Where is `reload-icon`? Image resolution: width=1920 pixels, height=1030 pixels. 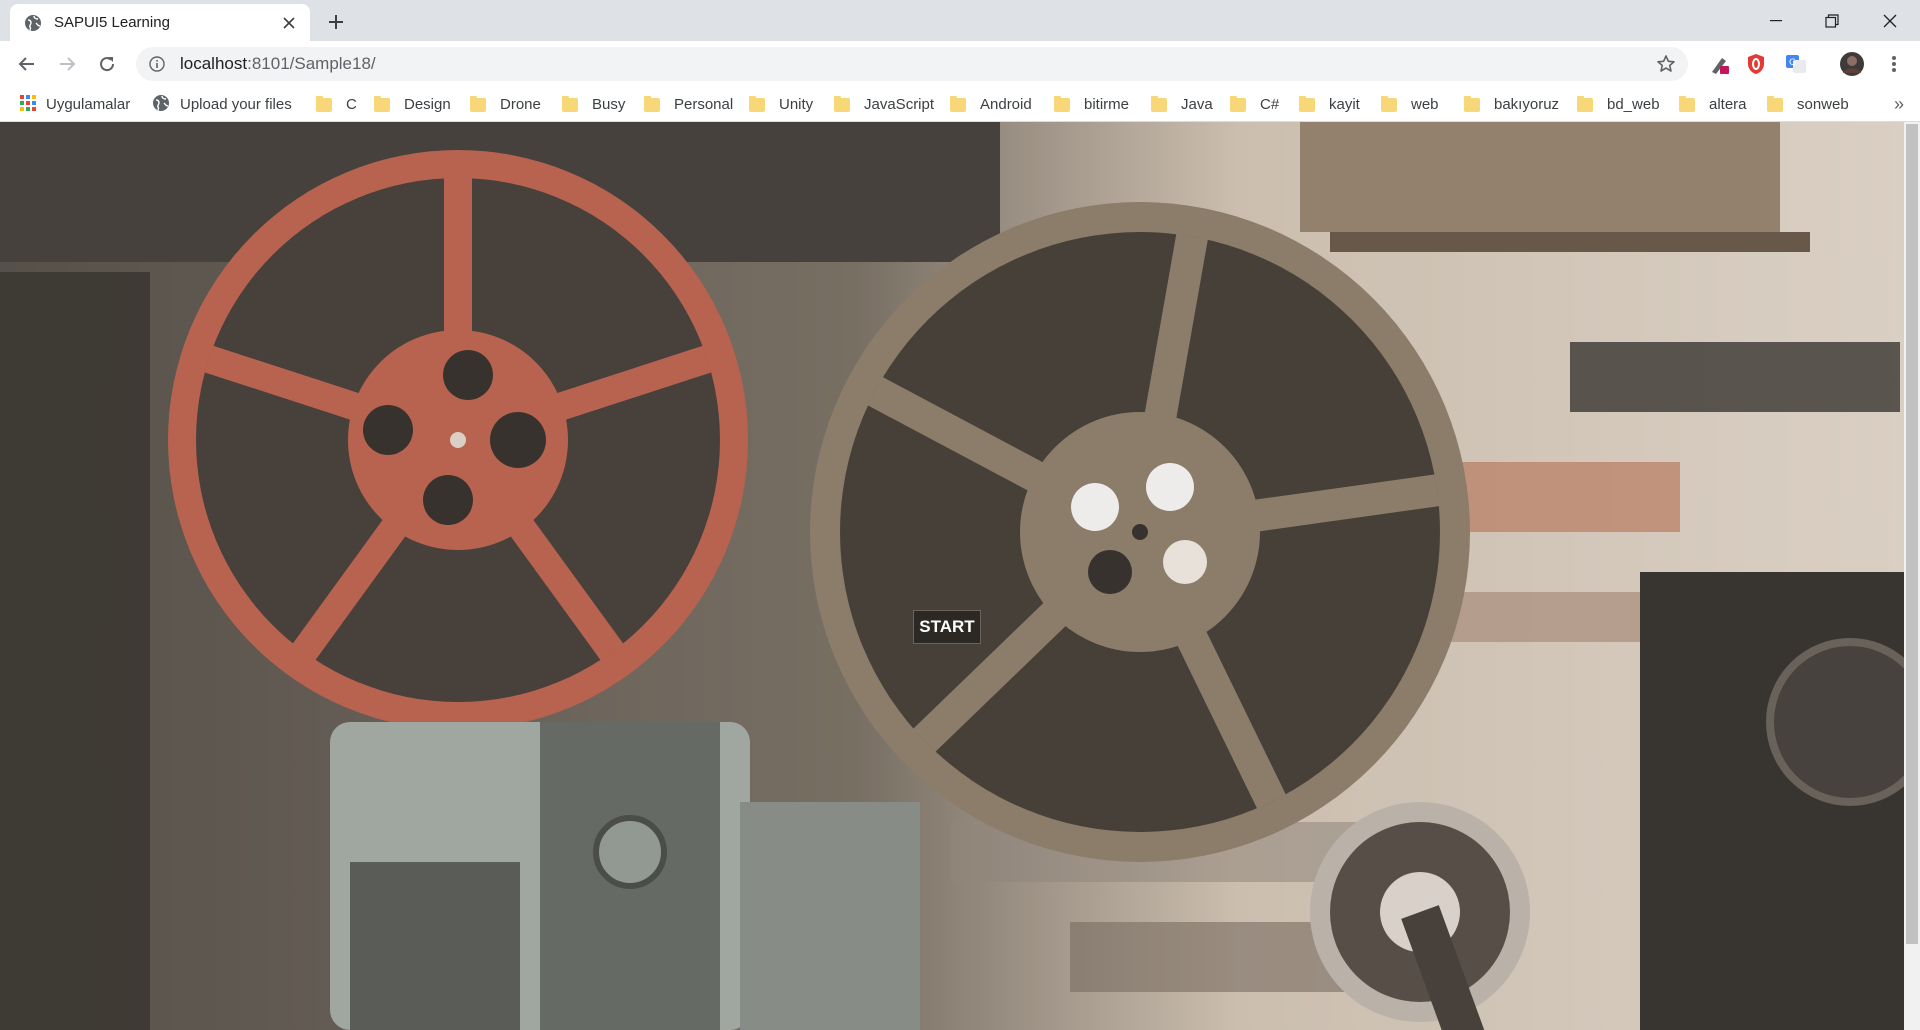
reload-icon is located at coordinates (107, 64).